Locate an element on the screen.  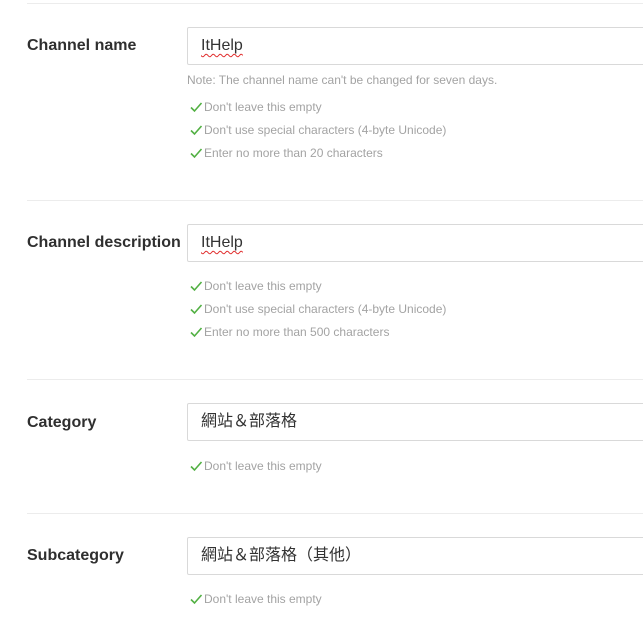
category-label: Category is located at coordinates (62, 422).